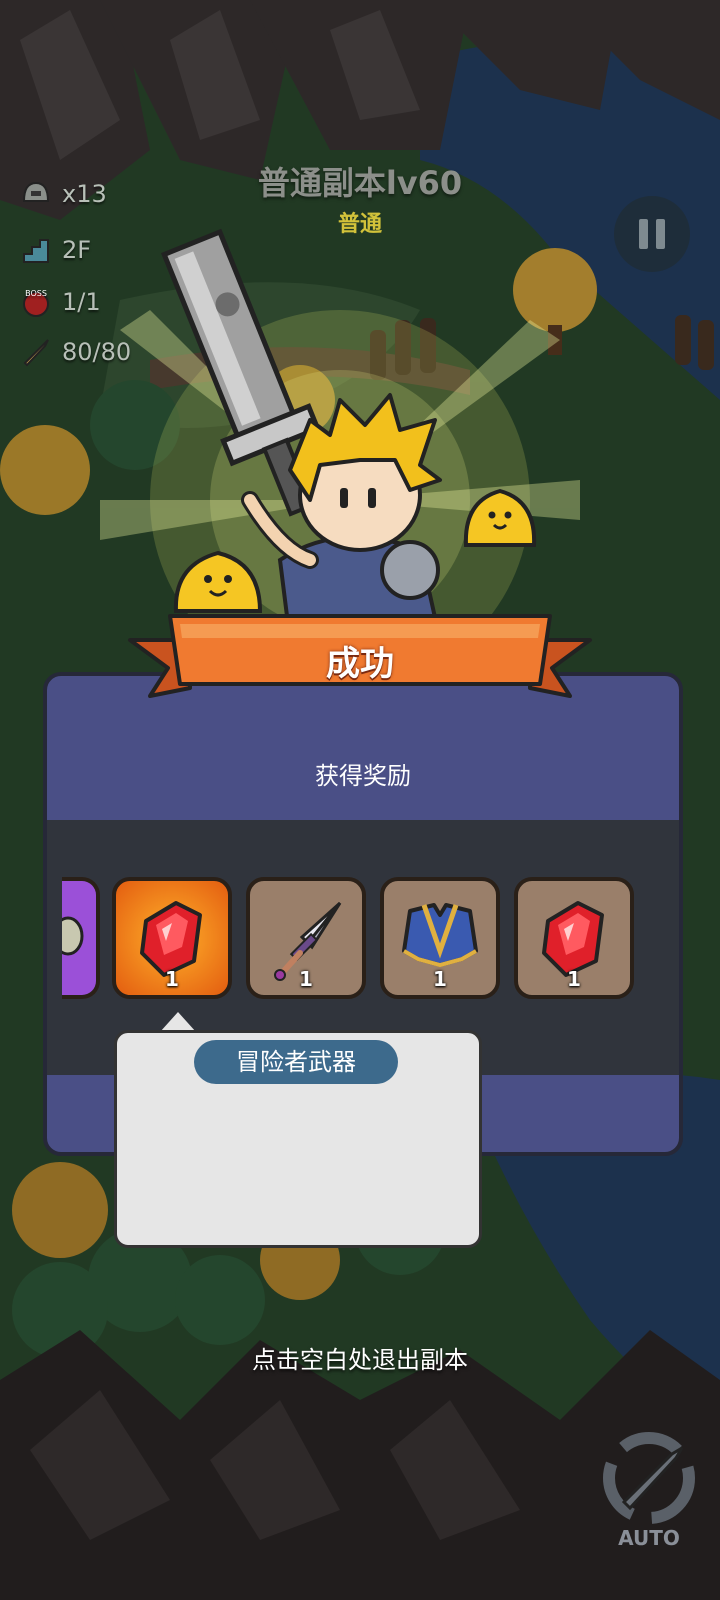 Image resolution: width=720 pixels, height=1600 pixels. Describe the element at coordinates (55, 250) in the screenshot. I see `floor-counter: 2F` at that location.